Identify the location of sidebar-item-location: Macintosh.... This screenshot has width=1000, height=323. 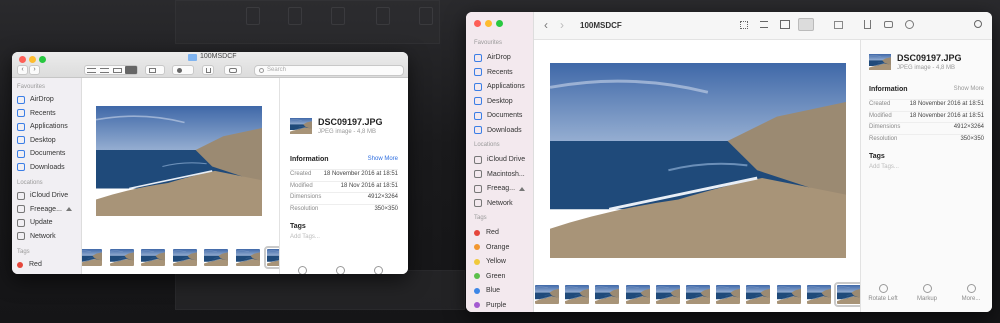
(499, 174).